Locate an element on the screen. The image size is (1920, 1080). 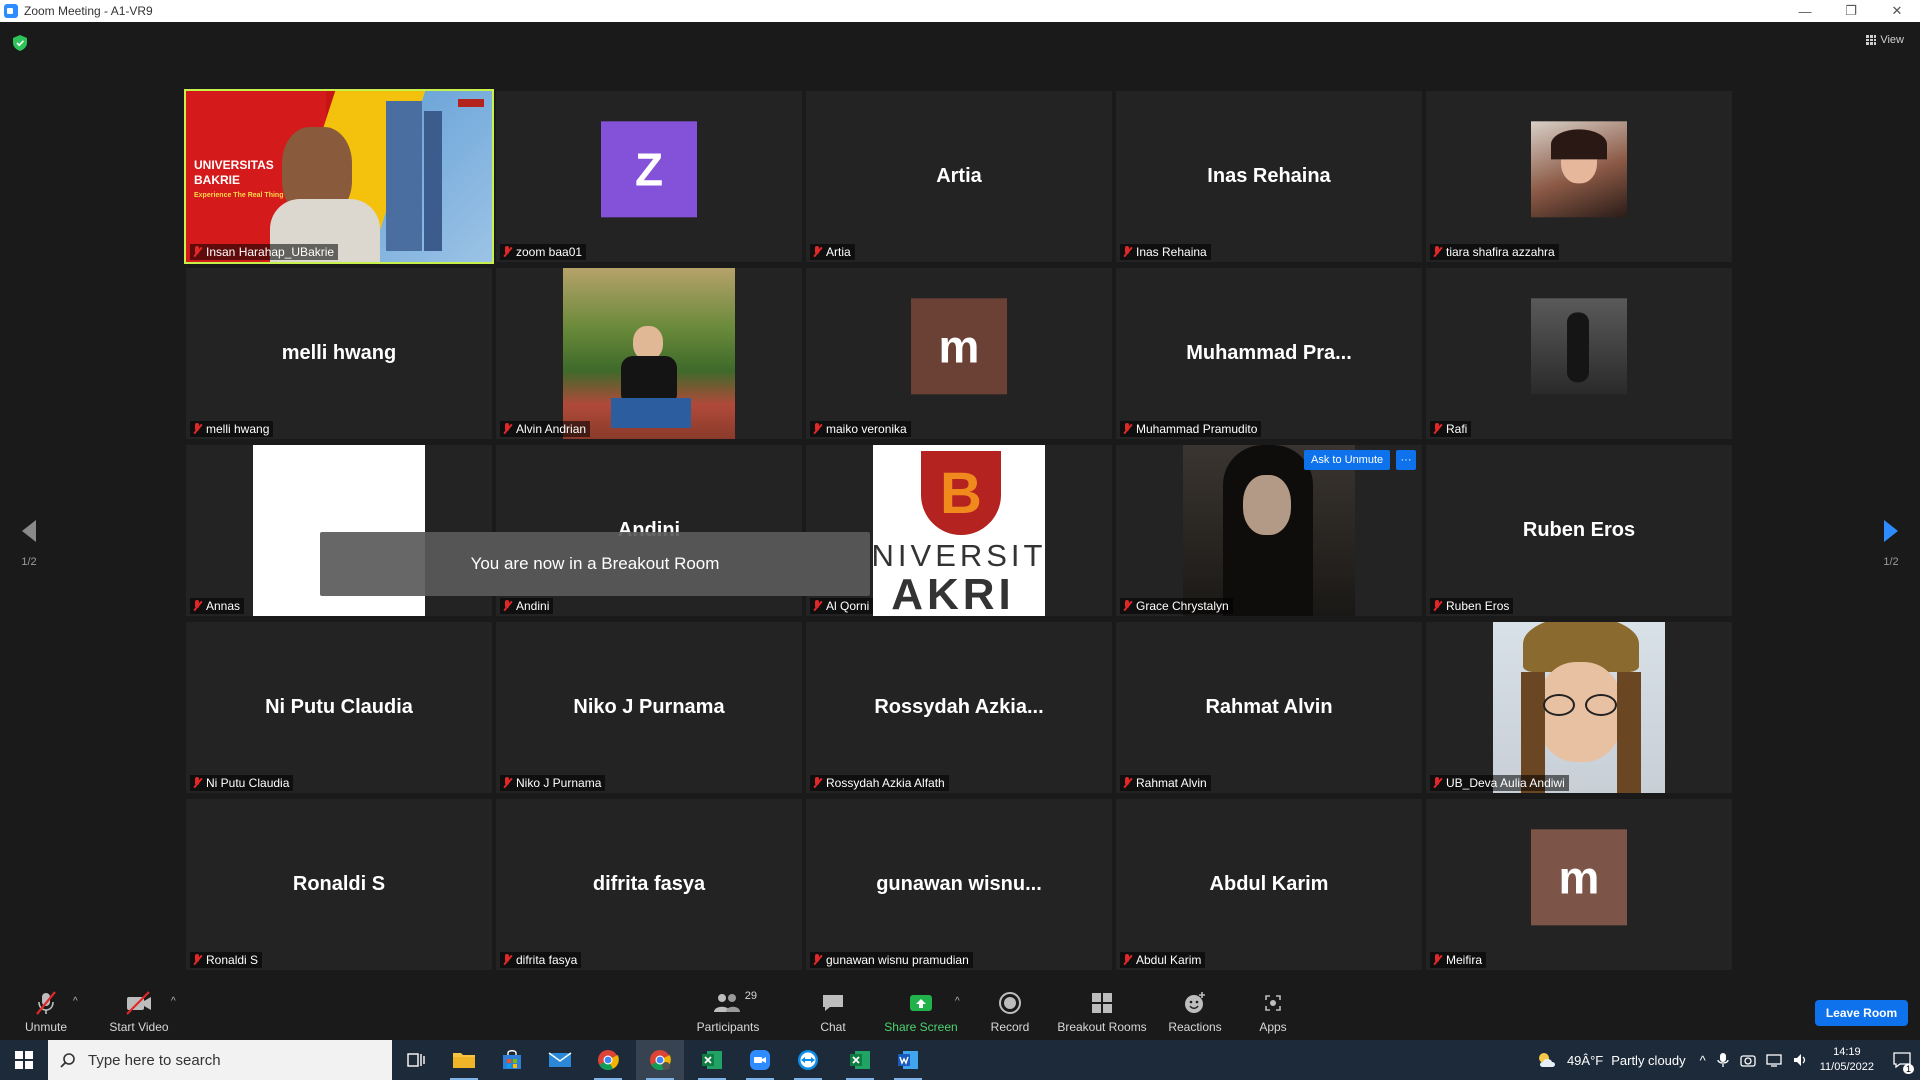
logo-letter: B is located at coordinates (961, 493).